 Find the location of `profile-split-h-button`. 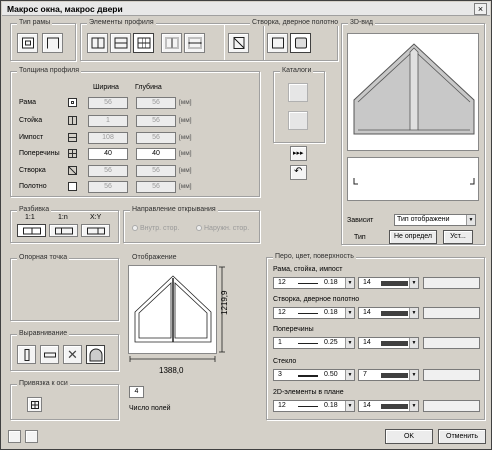

profile-split-h-button is located at coordinates (194, 43).